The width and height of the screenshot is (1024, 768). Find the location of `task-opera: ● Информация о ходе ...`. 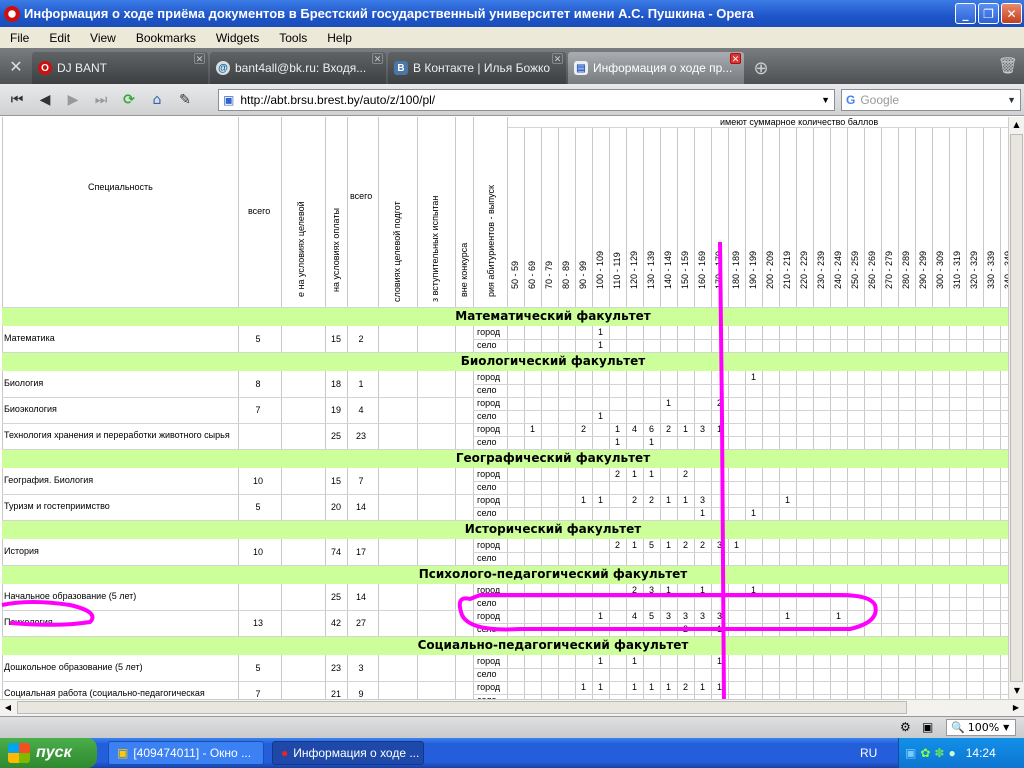

task-opera: ● Информация о ходе ... is located at coordinates (348, 753).